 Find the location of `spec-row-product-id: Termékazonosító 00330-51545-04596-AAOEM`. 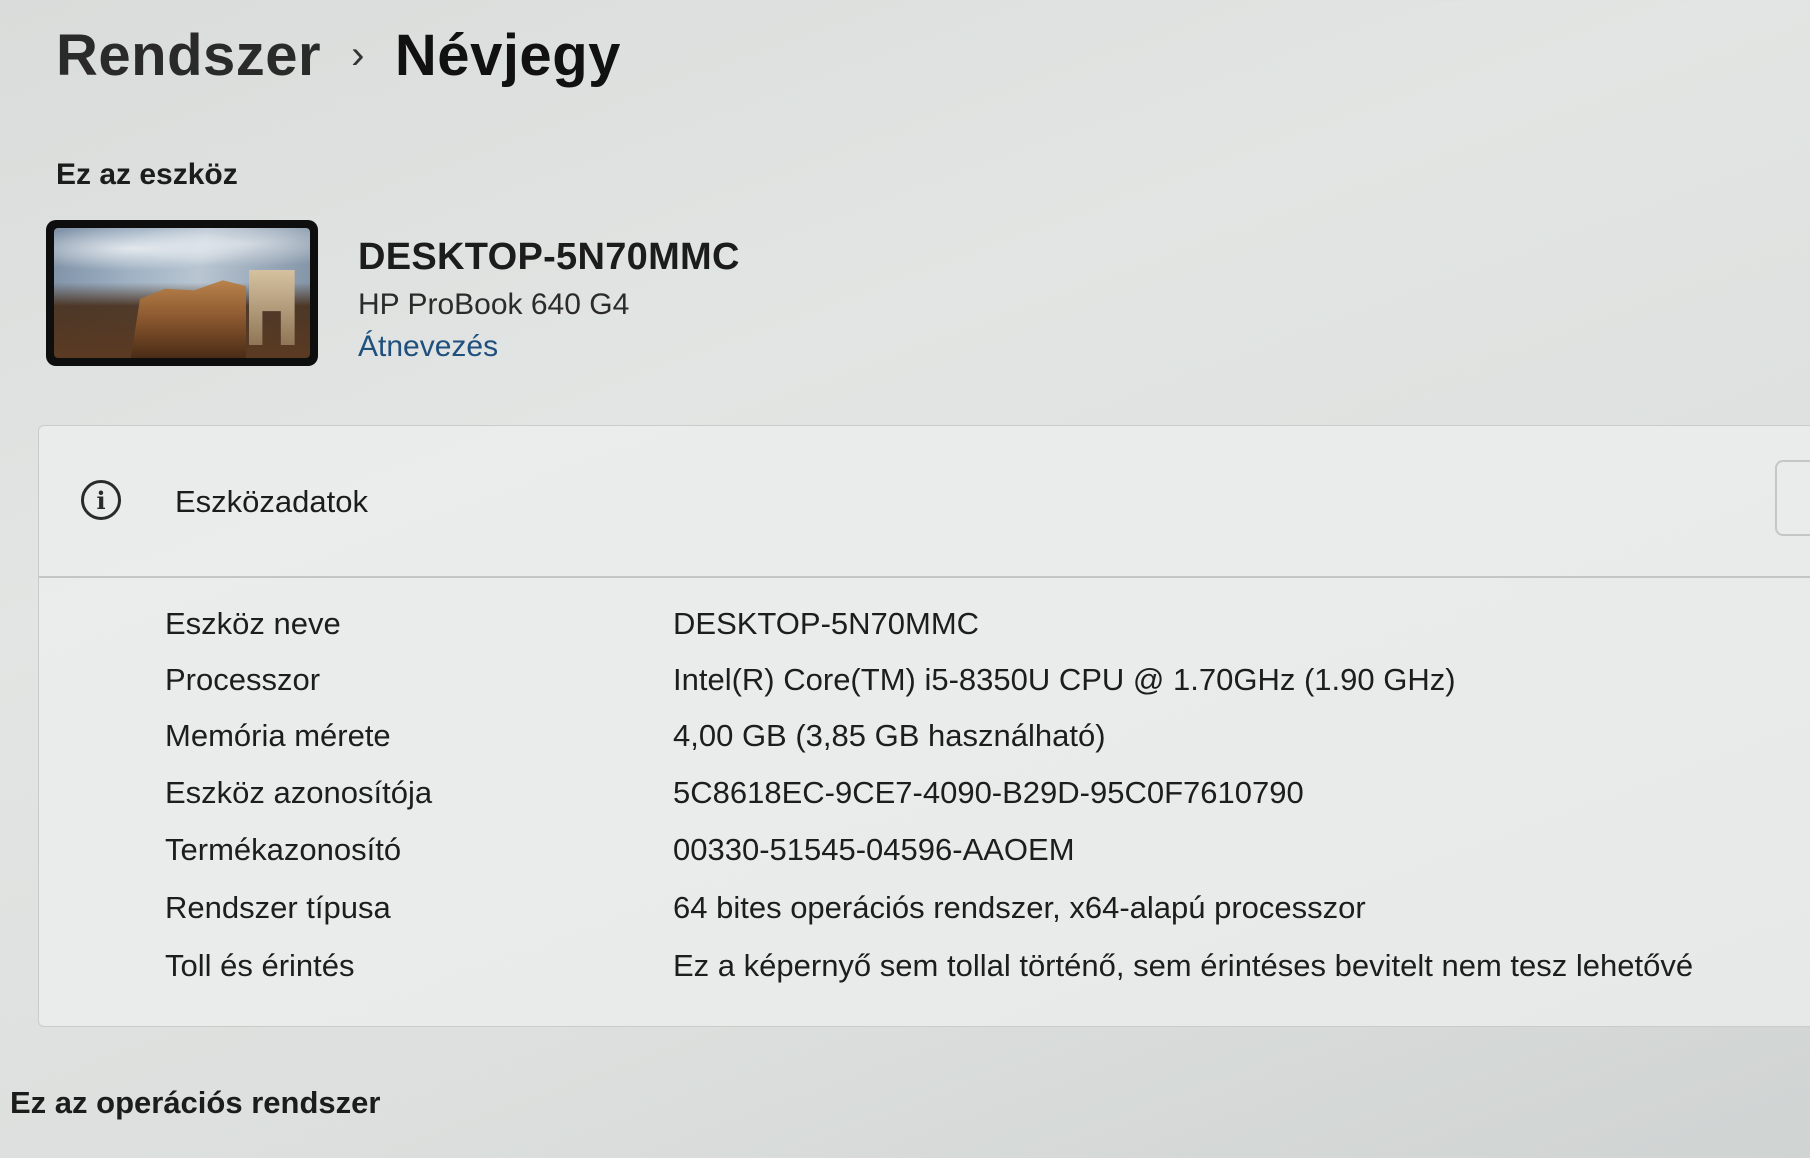

spec-row-product-id: Termékazonosító 00330-51545-04596-AAOEM is located at coordinates (924, 857).